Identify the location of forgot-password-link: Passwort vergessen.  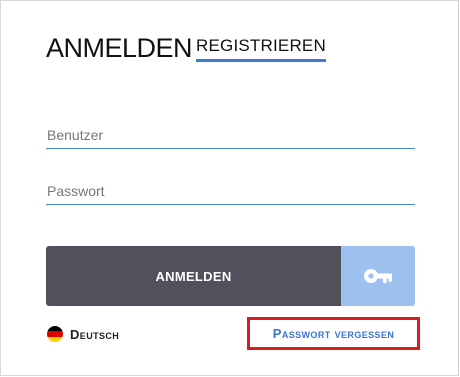
(334, 333).